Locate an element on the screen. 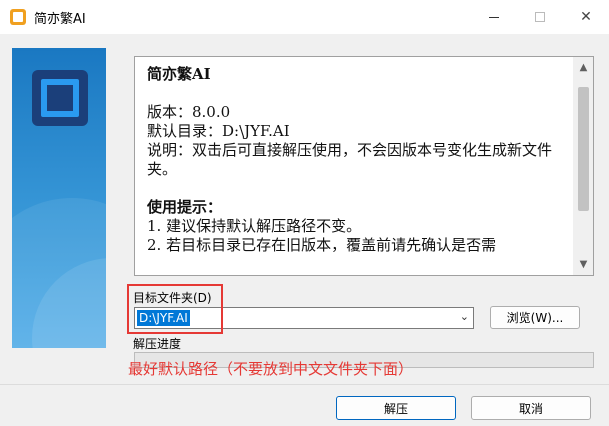 This screenshot has width=609, height=426. banner-panel is located at coordinates (59, 198).